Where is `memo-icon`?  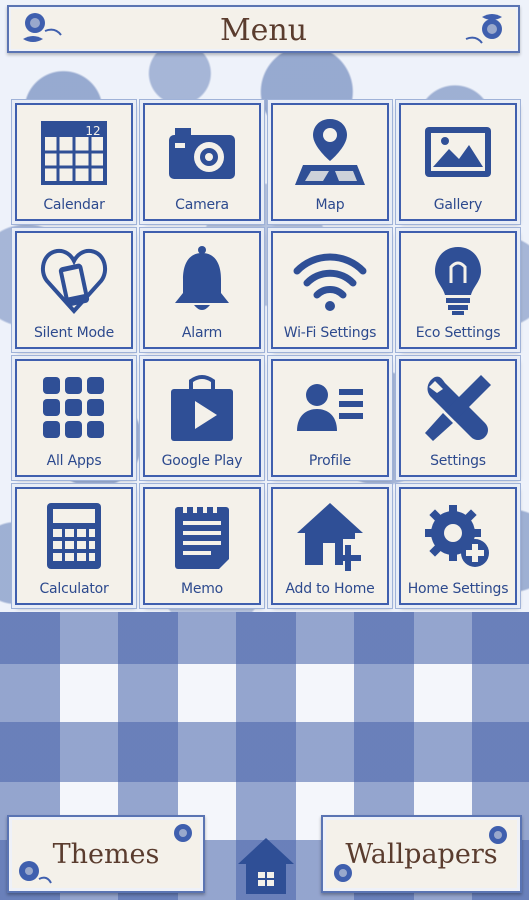 memo-icon is located at coordinates (202, 536).